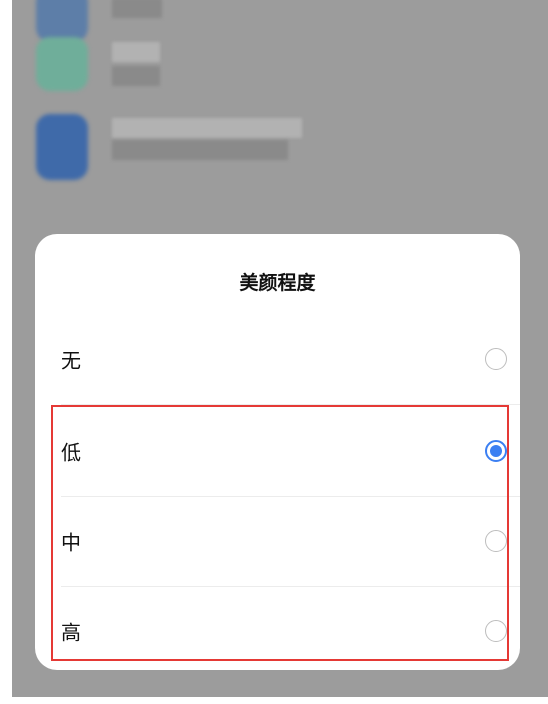 The height and width of the screenshot is (704, 548). What do you see at coordinates (71, 452) in the screenshot?
I see `option-label: 低` at bounding box center [71, 452].